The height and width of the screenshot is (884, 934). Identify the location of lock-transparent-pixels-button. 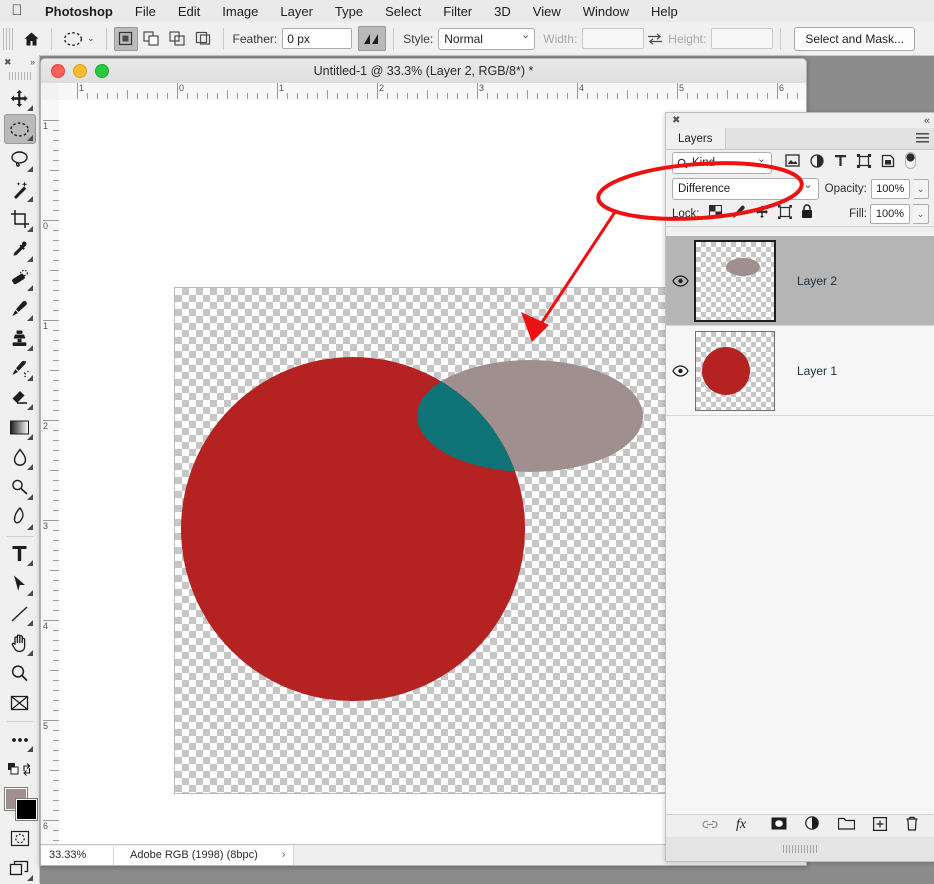
(715, 213).